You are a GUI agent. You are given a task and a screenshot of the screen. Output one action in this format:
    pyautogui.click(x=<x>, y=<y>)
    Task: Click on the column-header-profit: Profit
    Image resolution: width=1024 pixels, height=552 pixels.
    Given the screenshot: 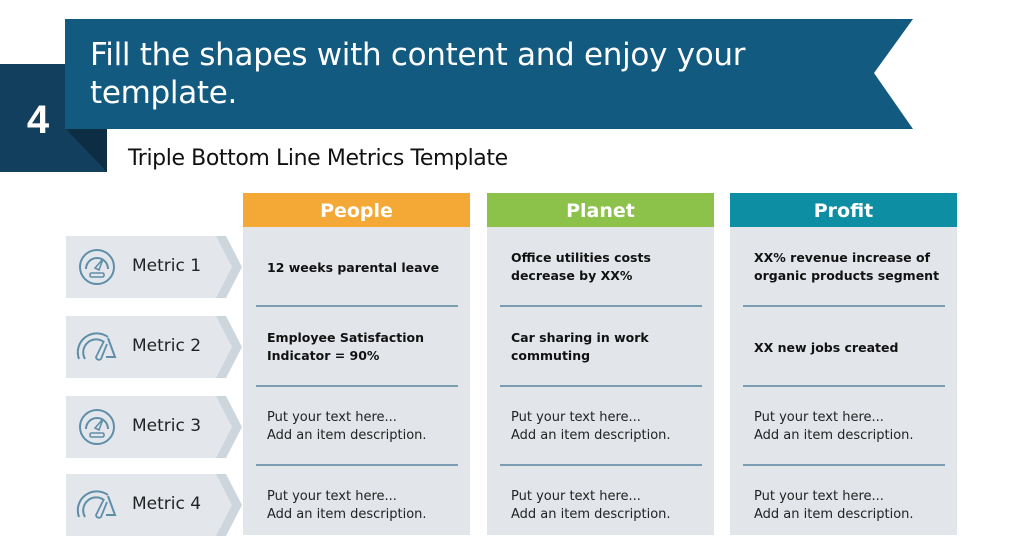 What is the action you would take?
    pyautogui.click(x=843, y=210)
    